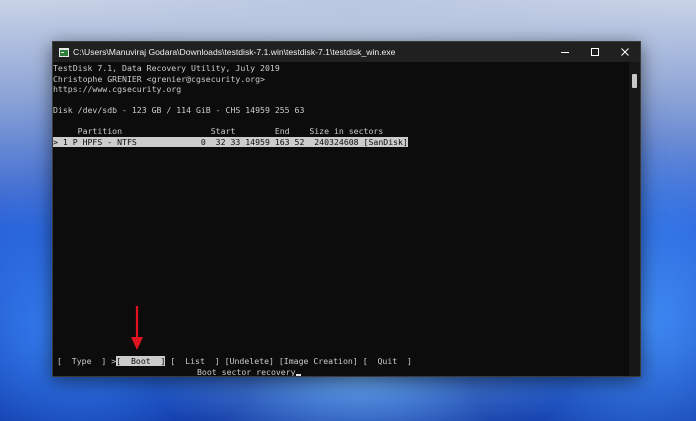  What do you see at coordinates (246, 372) in the screenshot?
I see `status-text: Boot sector recovery` at bounding box center [246, 372].